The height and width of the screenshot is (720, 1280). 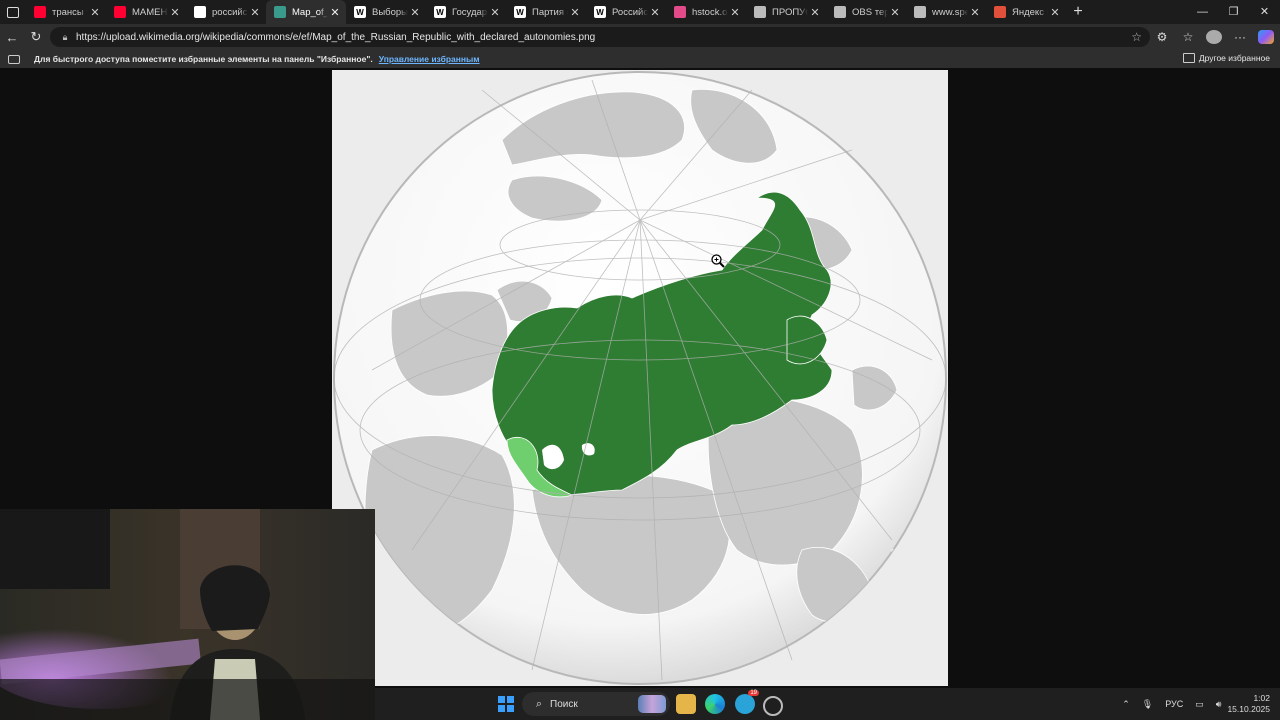 I want to click on network-icon: ▭, so click(x=1199, y=704).